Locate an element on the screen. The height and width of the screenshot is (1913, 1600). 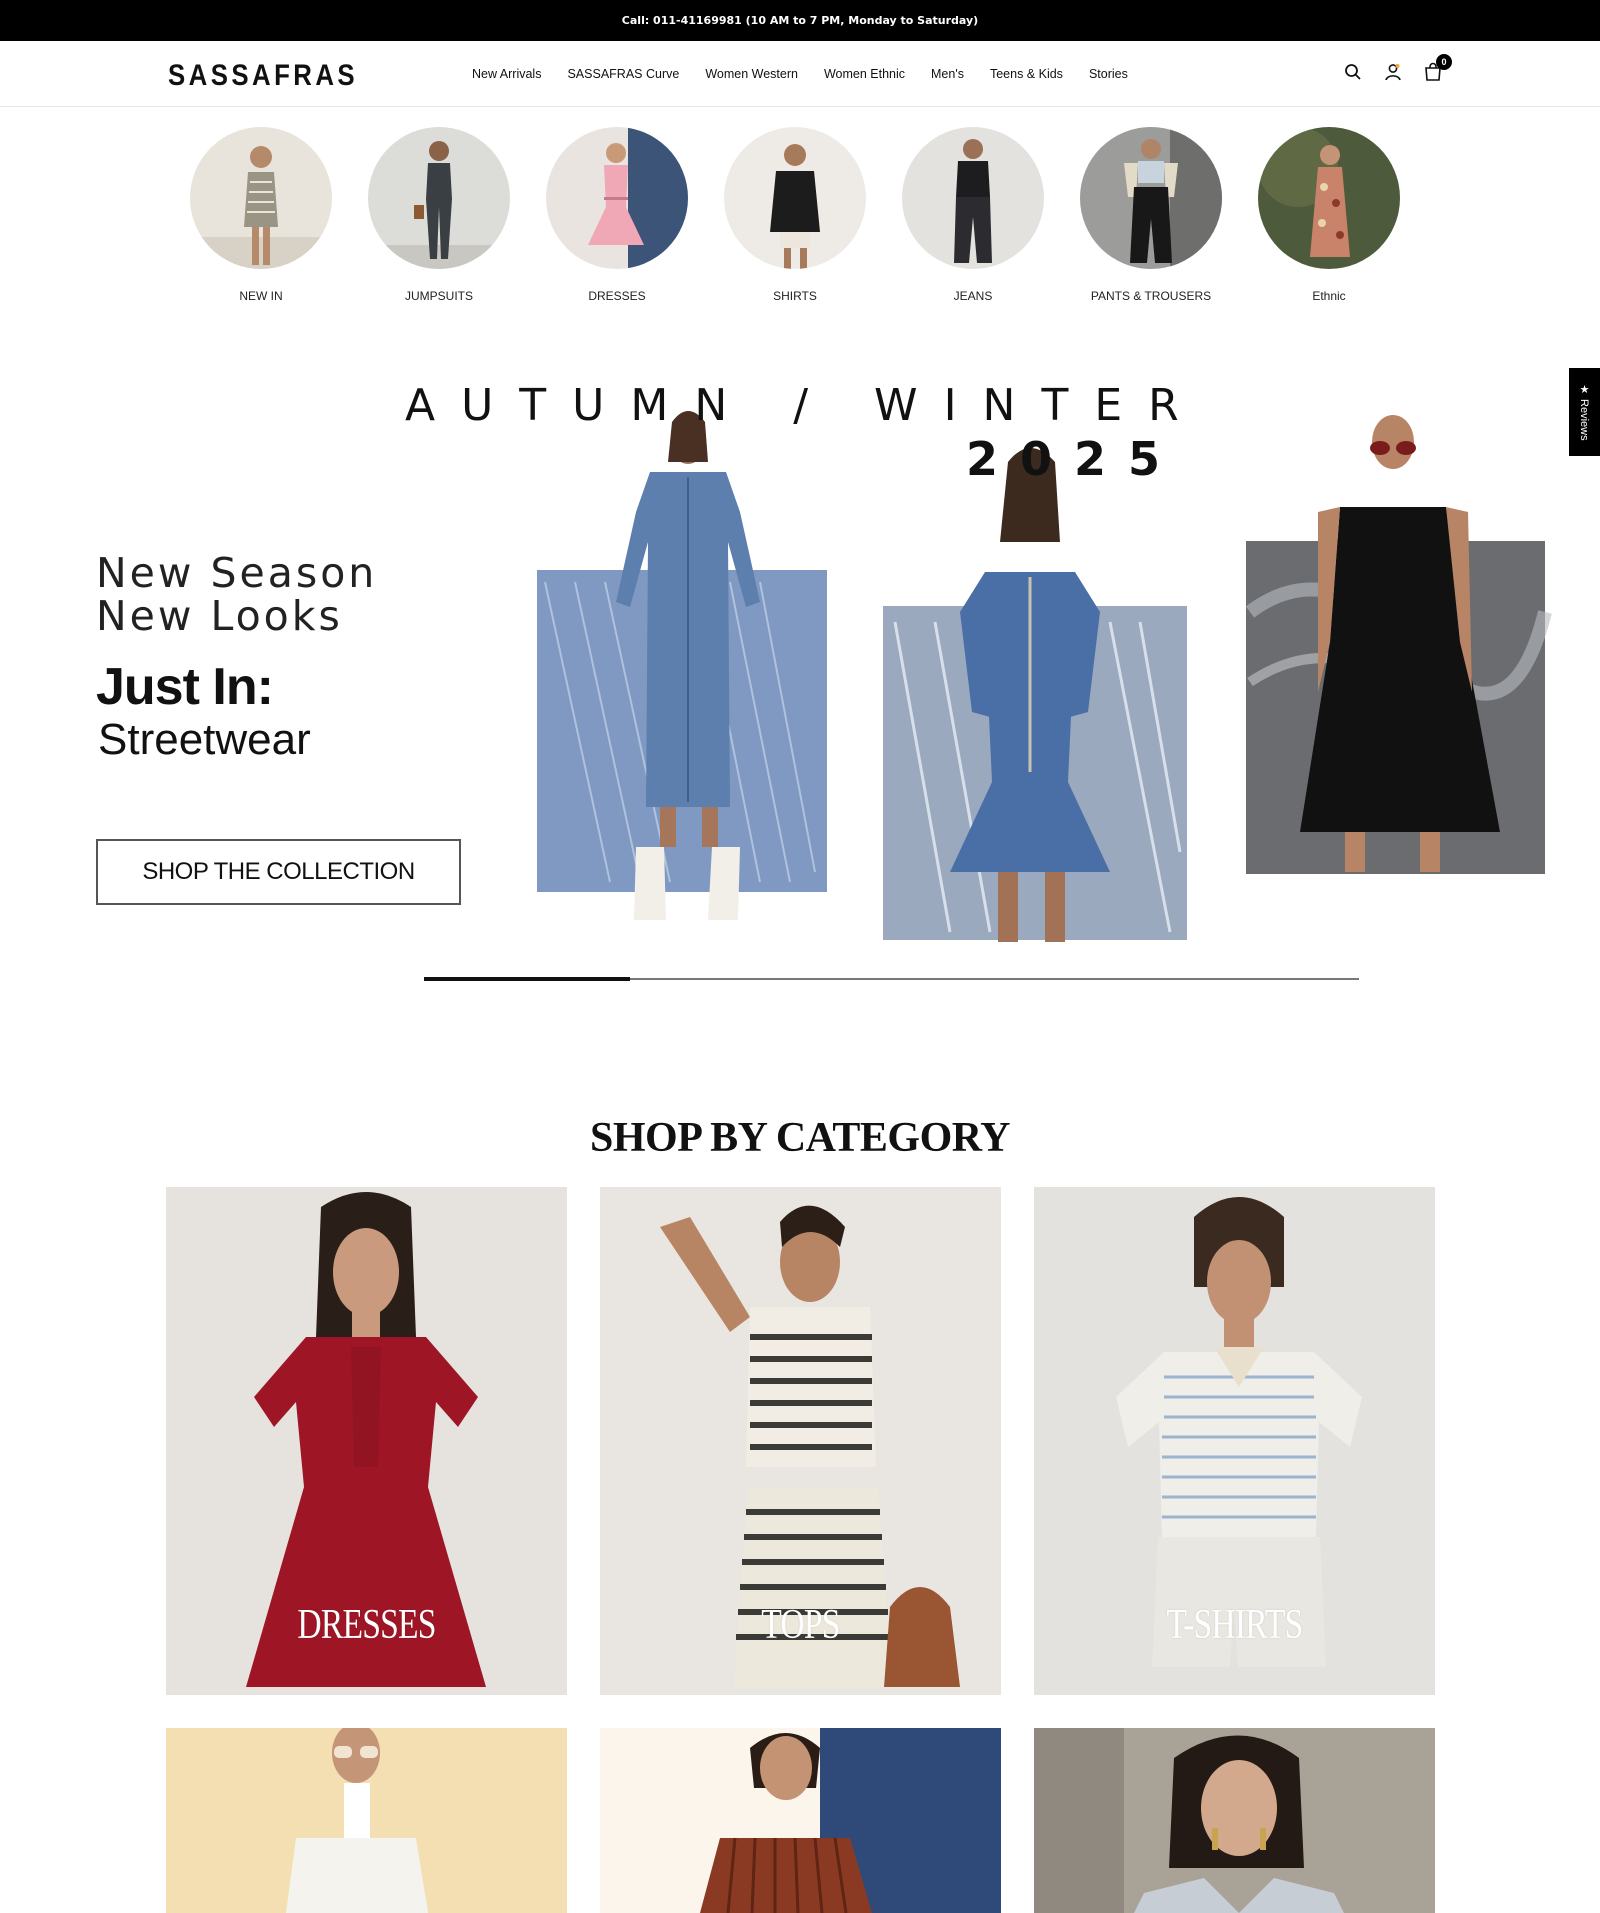
category-new-in: NEW IN is located at coordinates (261, 215).